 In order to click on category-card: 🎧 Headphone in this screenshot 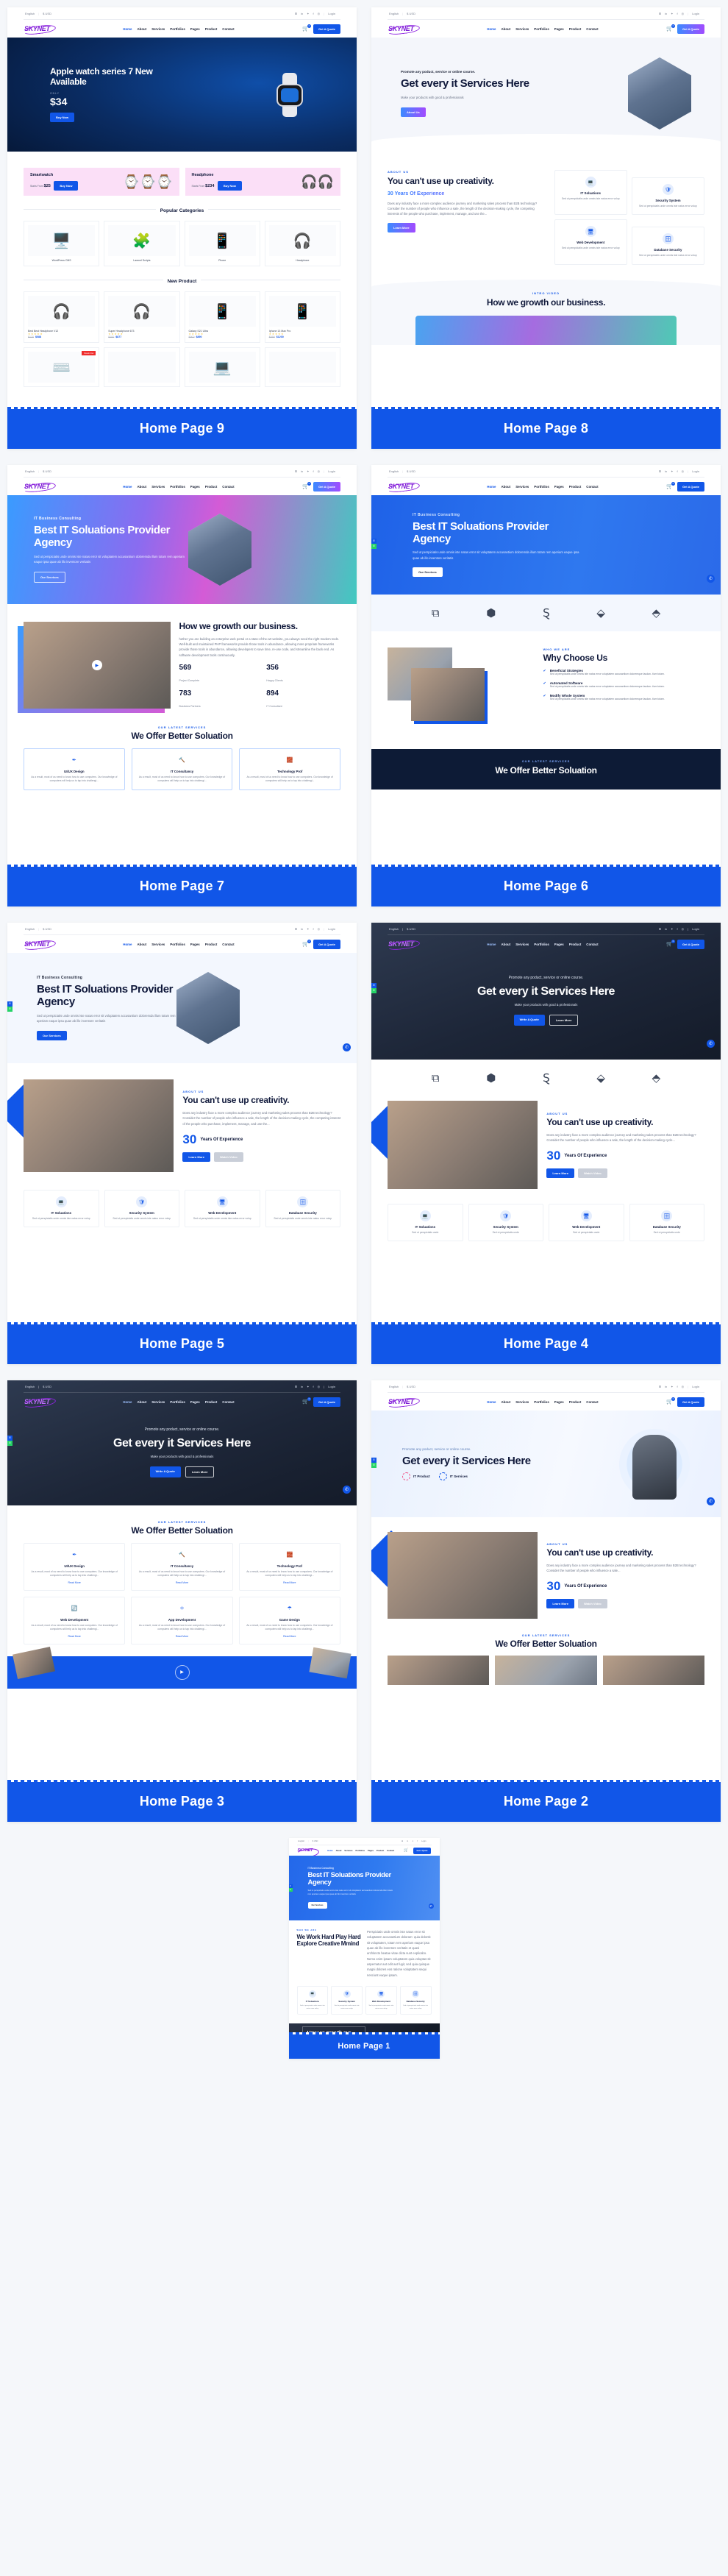, I will do `click(302, 243)`.